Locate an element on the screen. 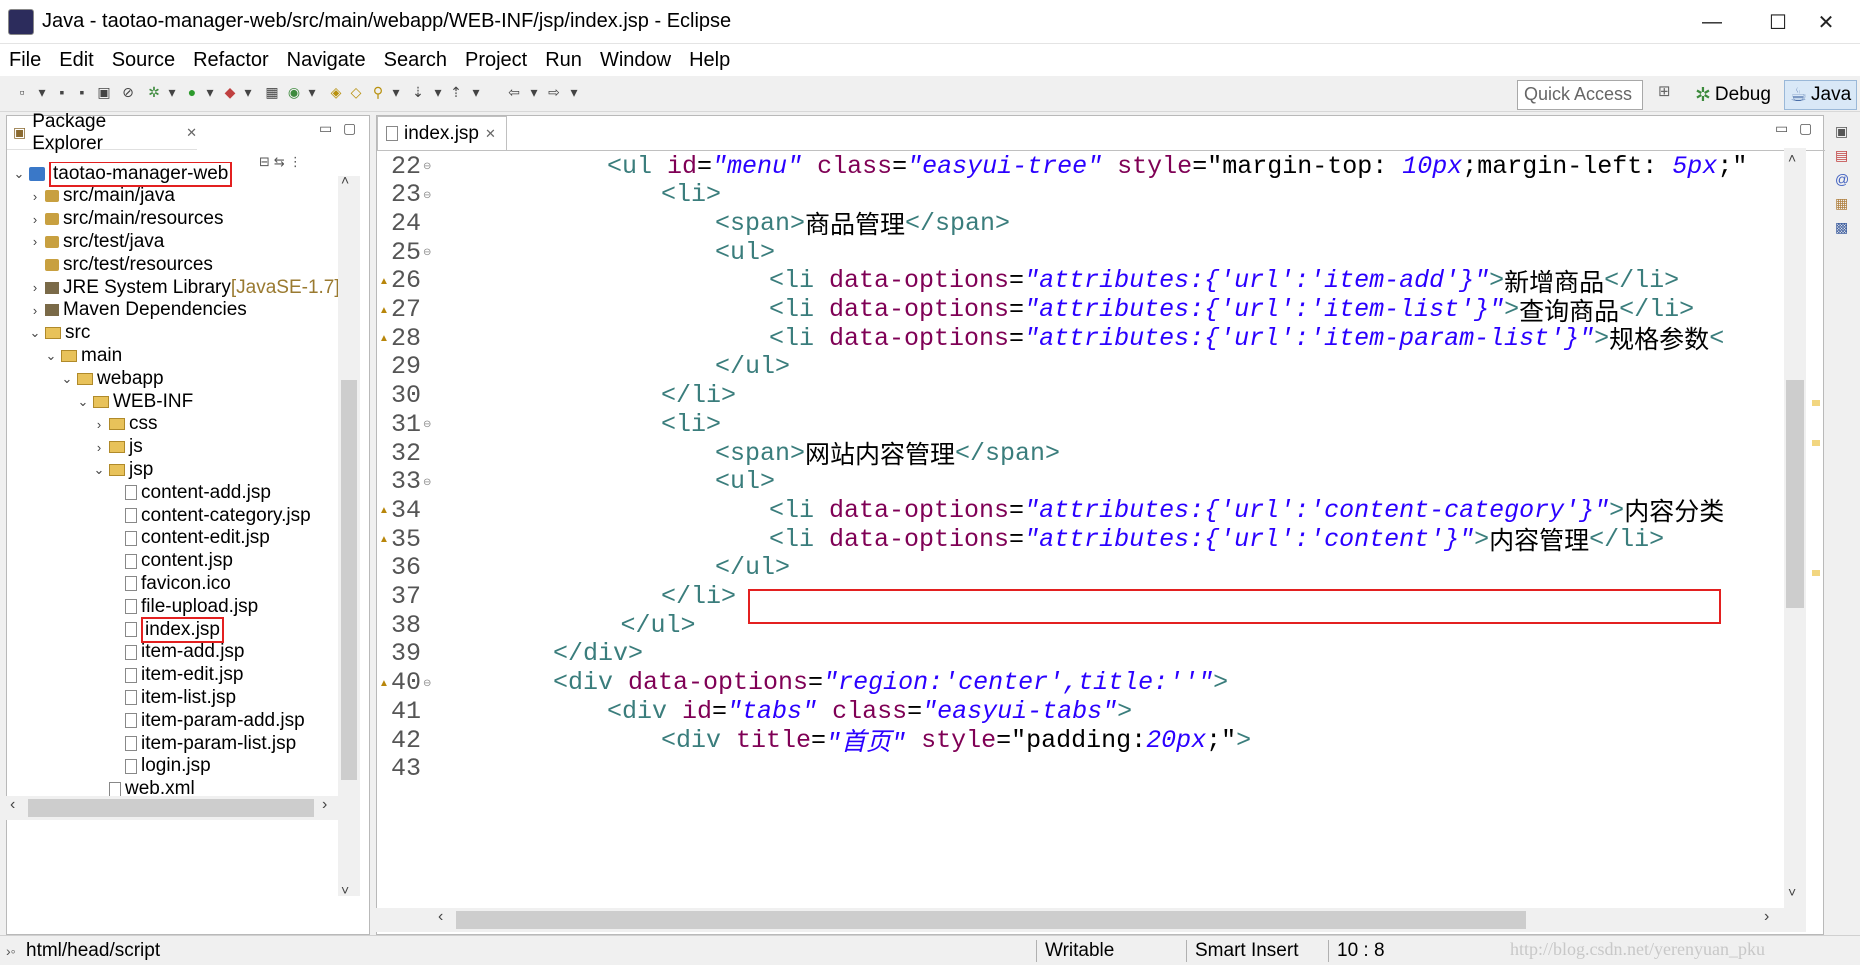  perspective-debug: ✲ Debug is located at coordinates (1733, 95).